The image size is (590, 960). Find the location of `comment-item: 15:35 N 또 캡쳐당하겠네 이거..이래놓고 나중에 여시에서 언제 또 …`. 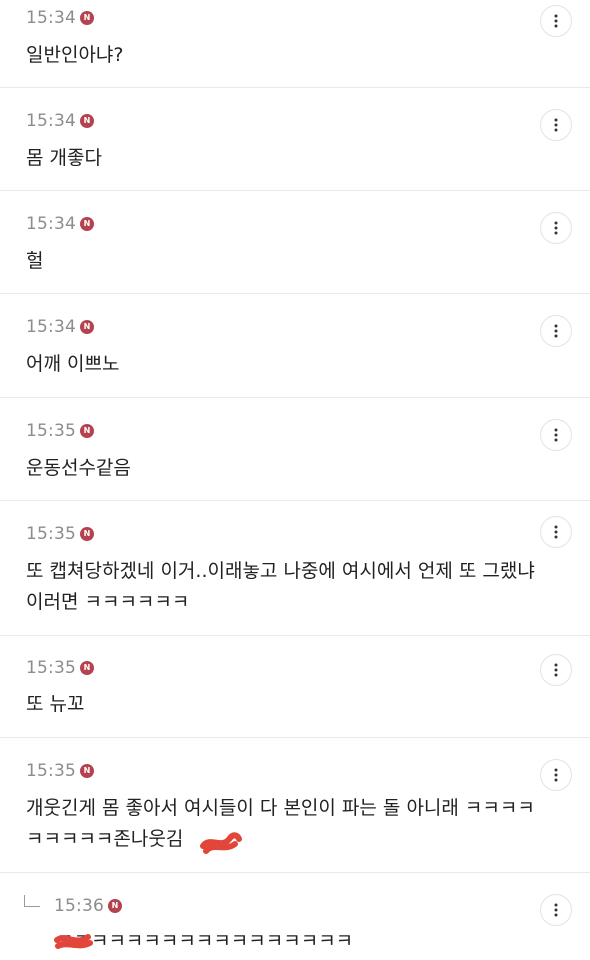

comment-item: 15:35 N 또 캡쳐당하겠네 이거..이래놓고 나중에 여시에서 언제 또 … is located at coordinates (295, 568).